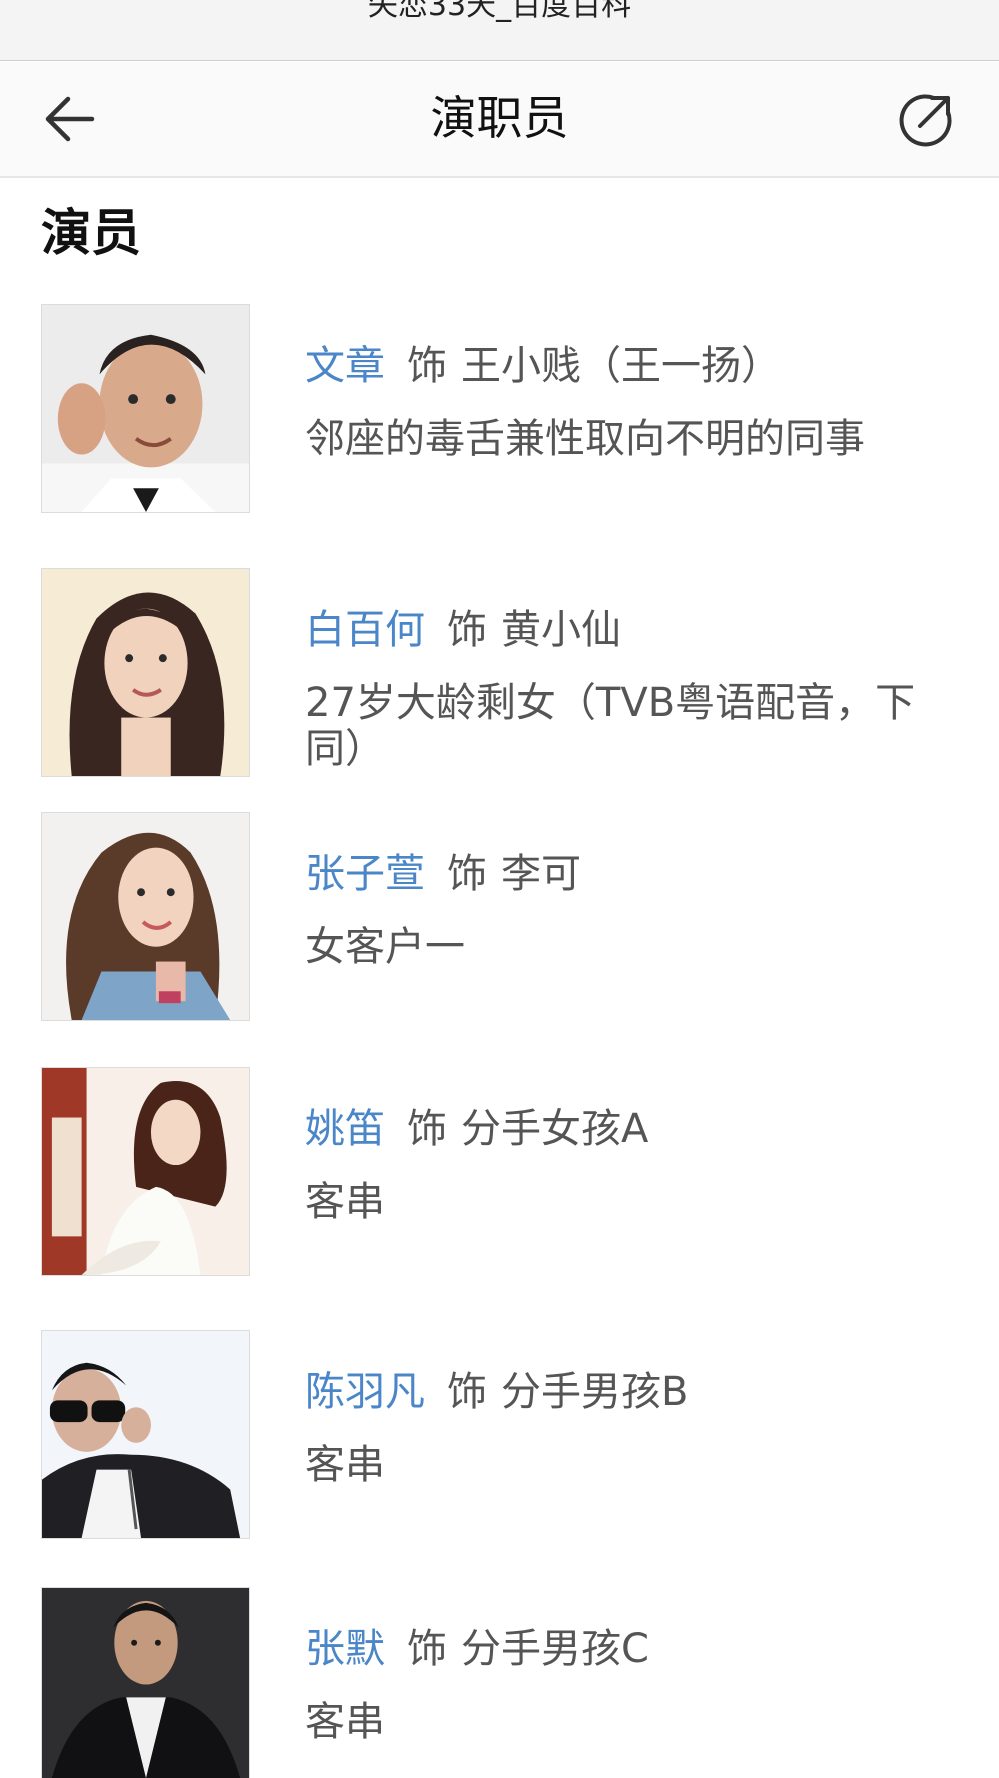 This screenshot has height=1778, width=999. Describe the element at coordinates (630, 1683) in the screenshot. I see `cast-info: 张默饰分手男孩C 客串` at that location.